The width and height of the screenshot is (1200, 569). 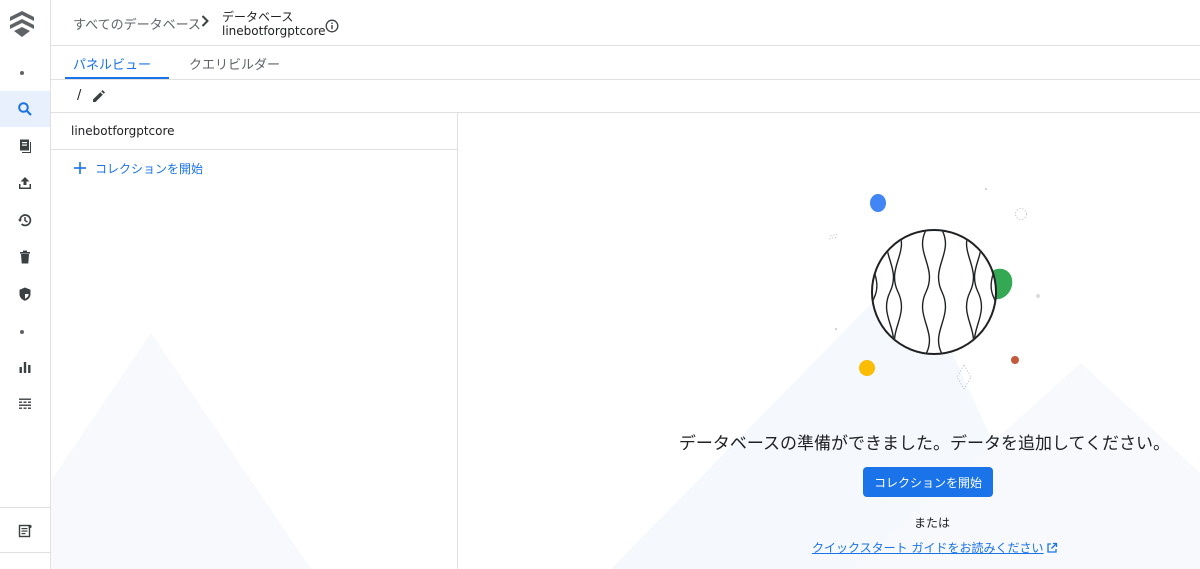 I want to click on rail-item-import-export, so click(x=25, y=183).